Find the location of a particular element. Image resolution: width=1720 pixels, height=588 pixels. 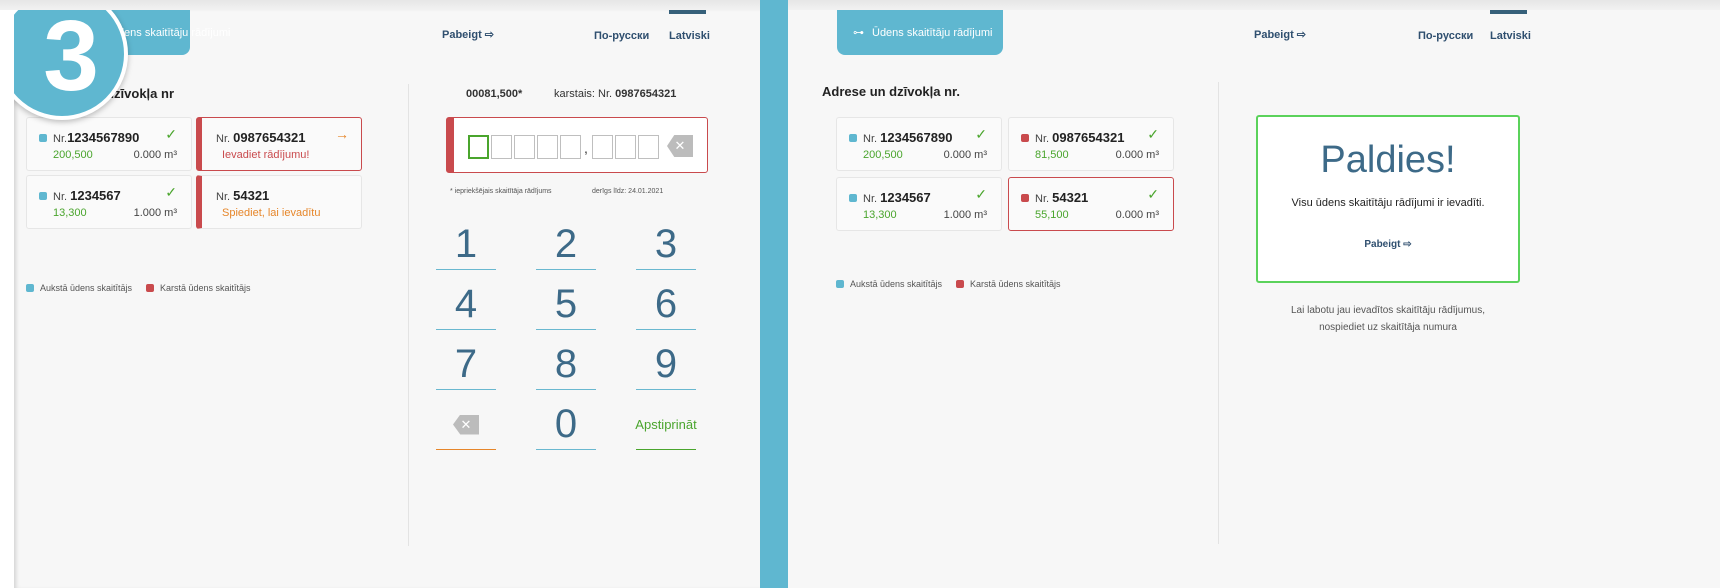

key-backspace: ✕ is located at coordinates (466, 425).